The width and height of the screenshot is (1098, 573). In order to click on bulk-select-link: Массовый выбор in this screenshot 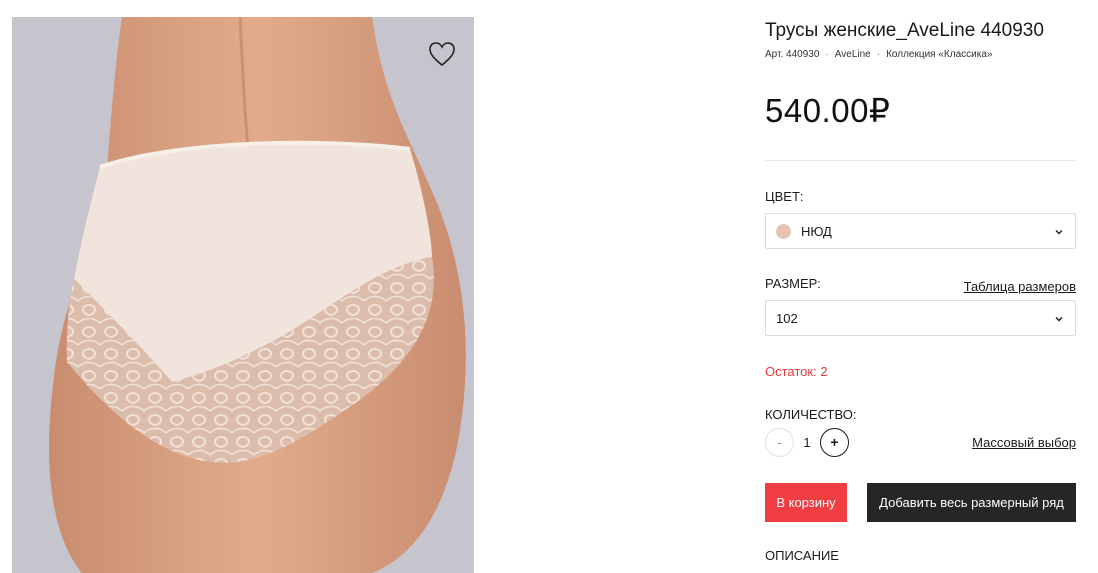, I will do `click(1024, 442)`.